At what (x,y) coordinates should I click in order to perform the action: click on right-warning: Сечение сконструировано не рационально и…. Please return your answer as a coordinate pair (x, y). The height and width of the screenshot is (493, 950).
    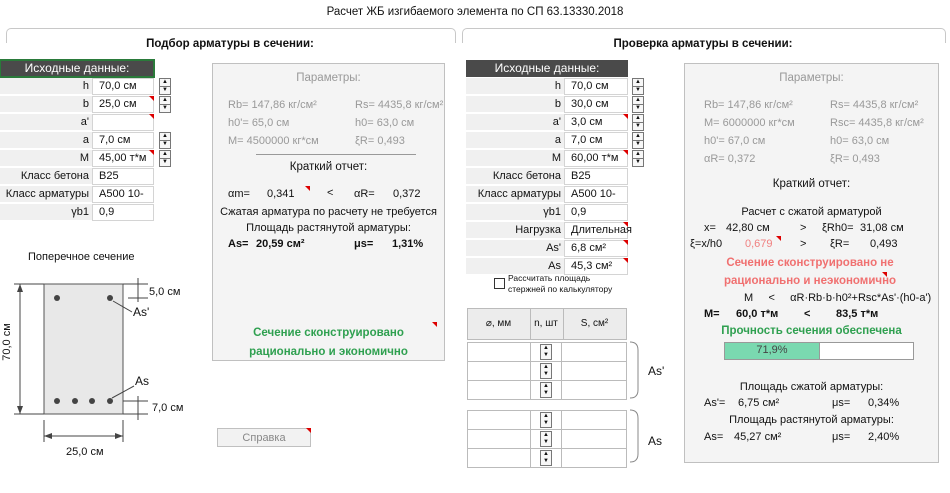
    Looking at the image, I should click on (810, 272).